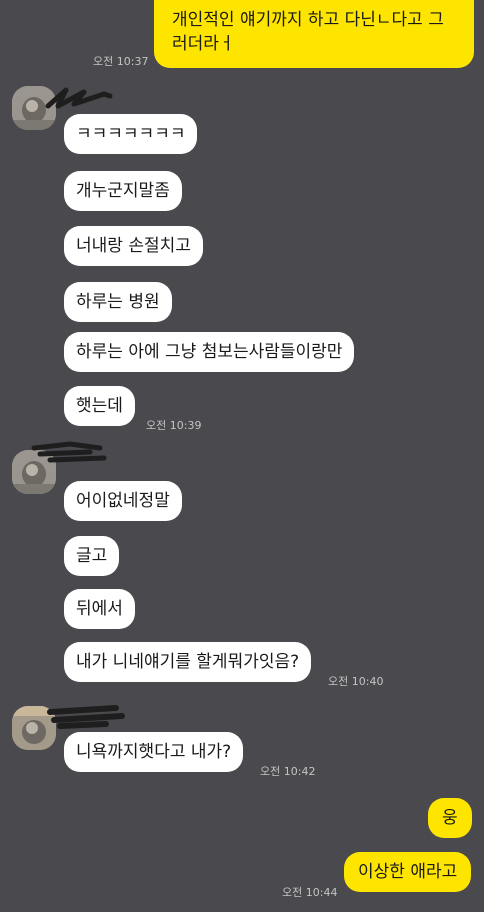  I want to click on incoming-message: 내가 니네얘기를 할게뭐가잇음?, so click(188, 662).